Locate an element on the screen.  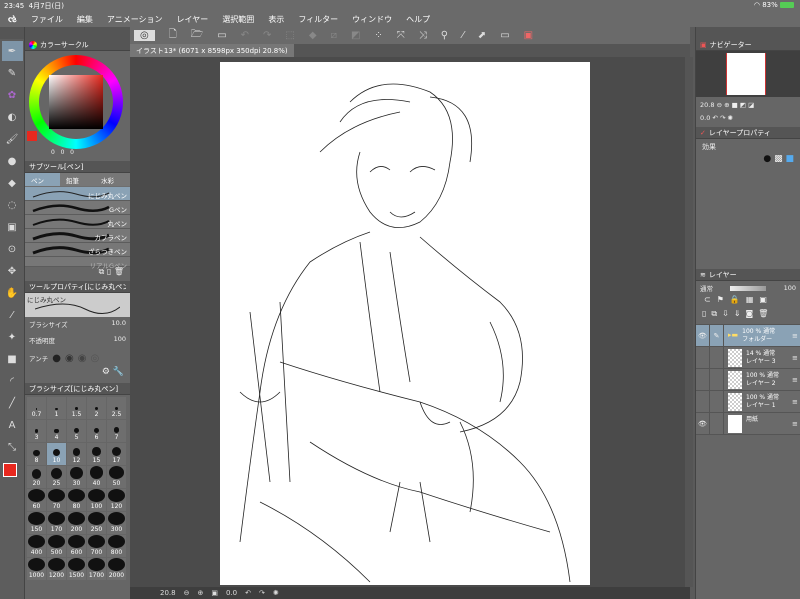
save-icon: ▭ is located at coordinates (221, 35).